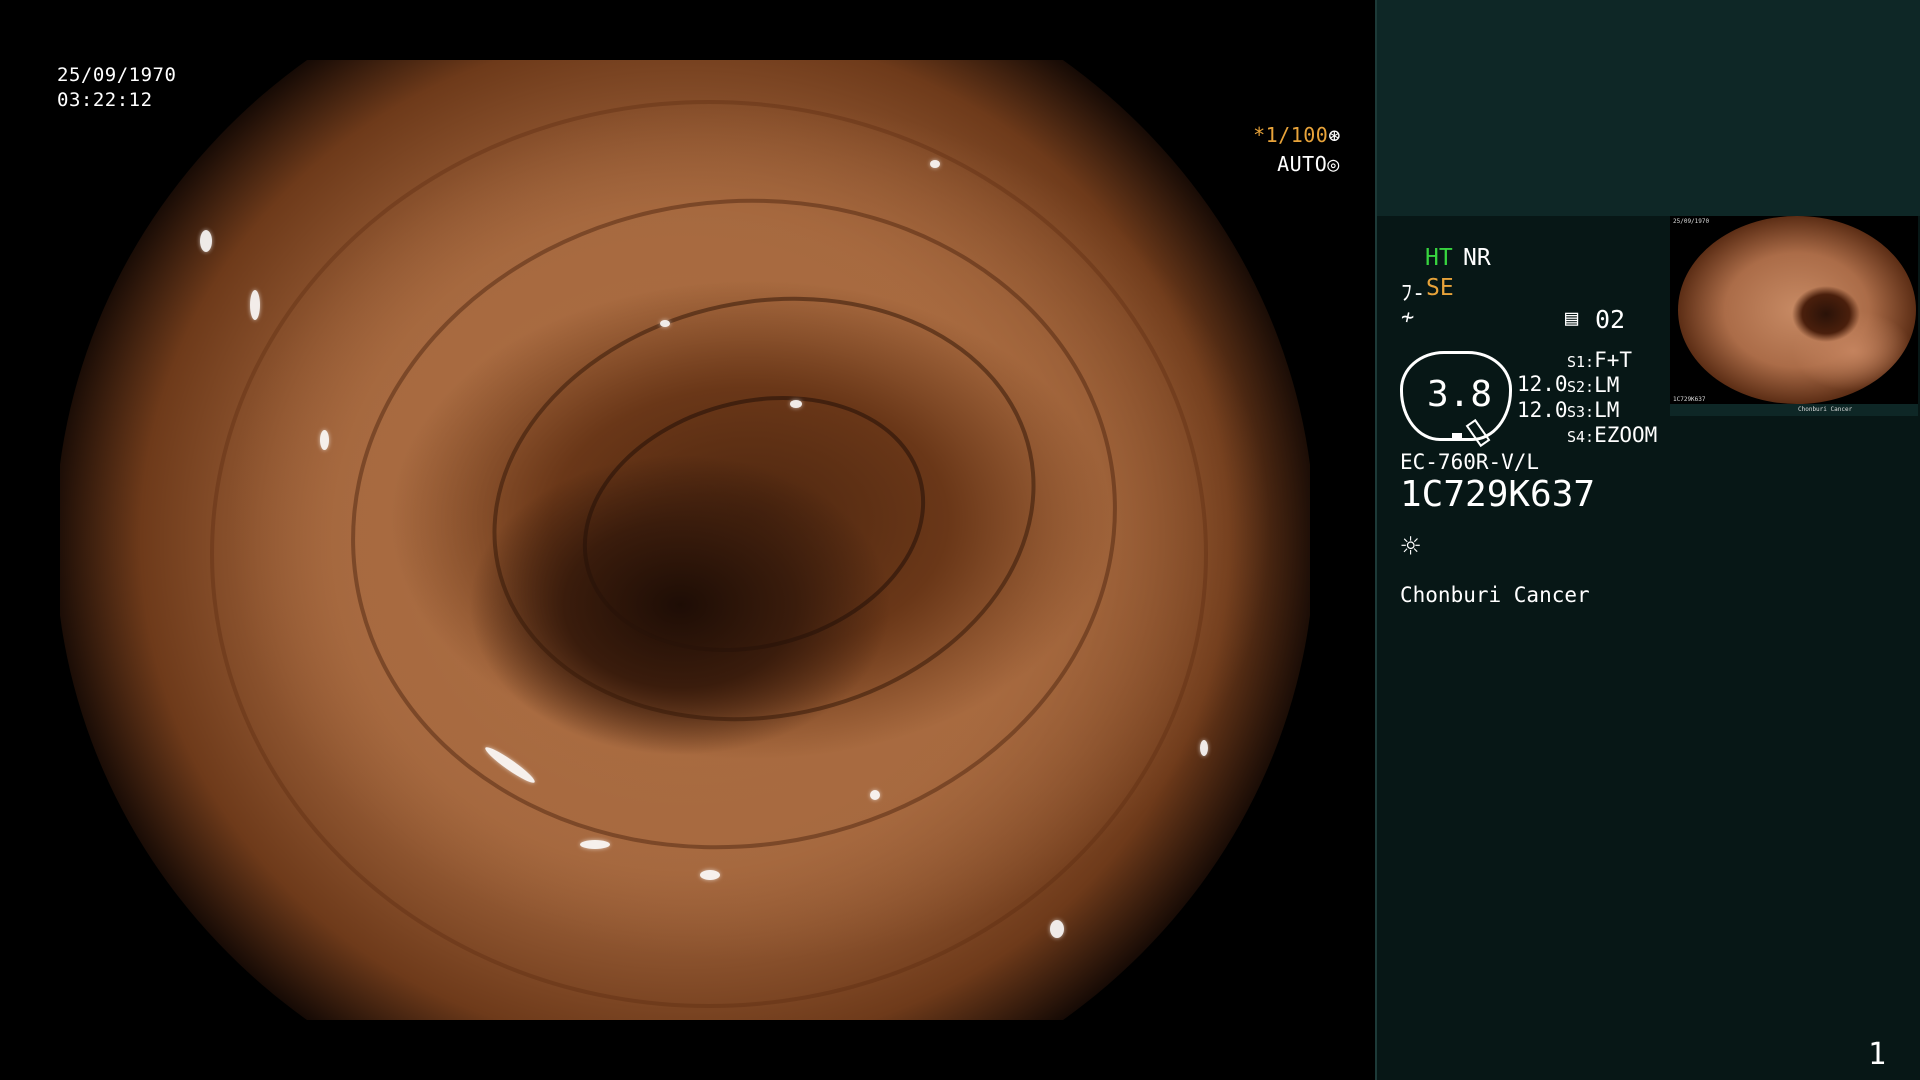 This screenshot has width=1920, height=1080. Describe the element at coordinates (1333, 164) in the screenshot. I see `iris-icon: ◎` at that location.